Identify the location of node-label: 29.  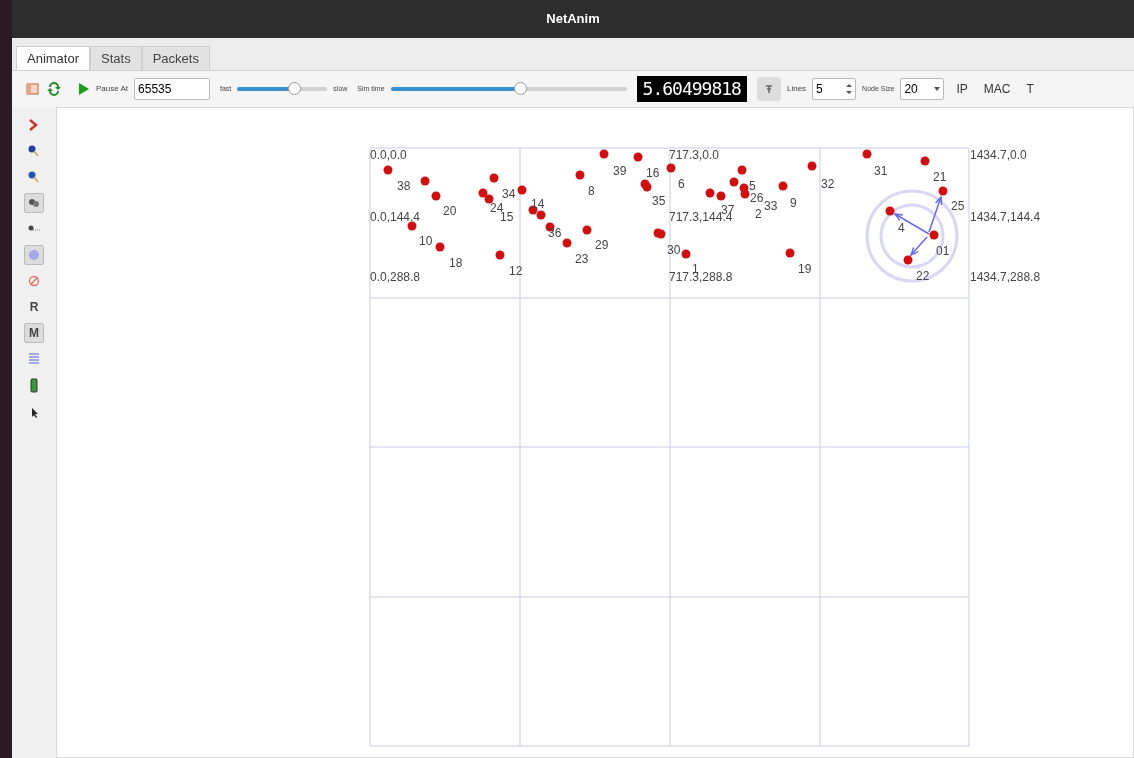
(602, 245).